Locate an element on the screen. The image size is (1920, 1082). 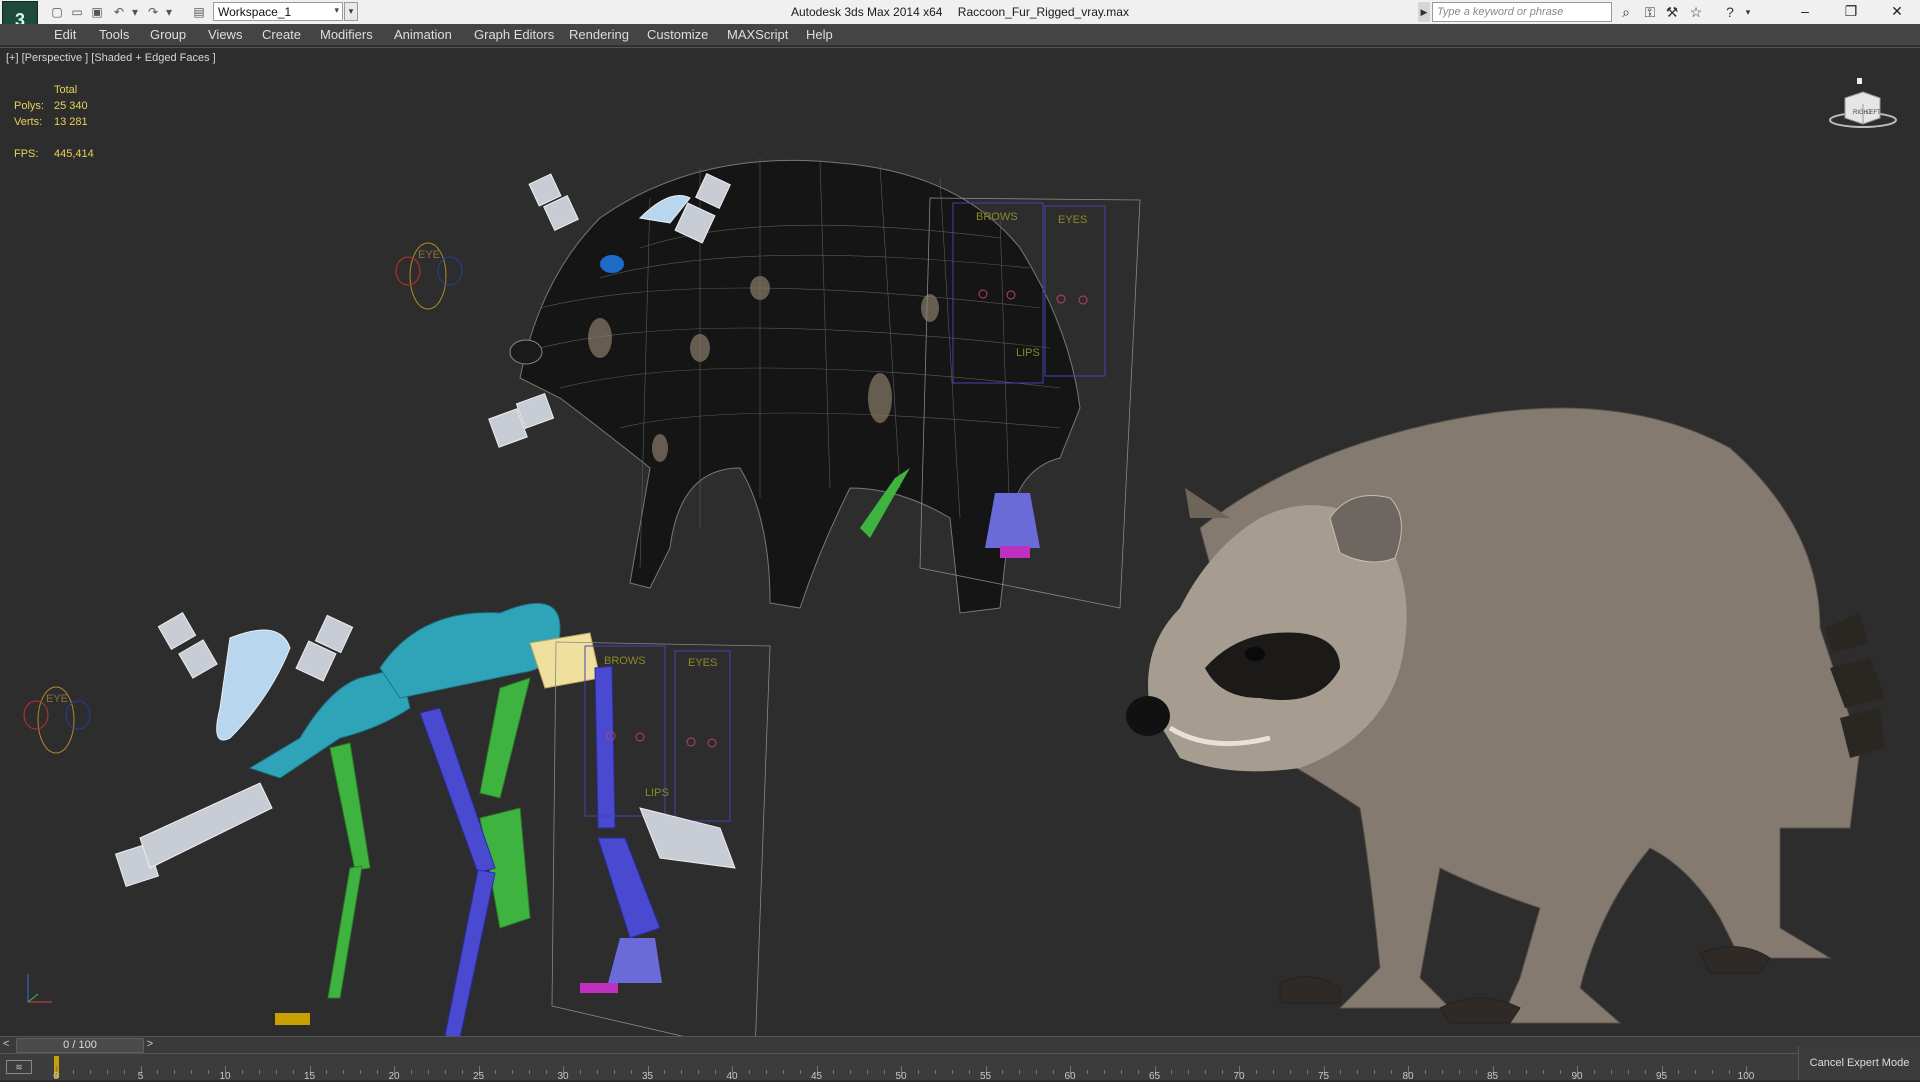
communication-center-icon: ⚒ is located at coordinates (1672, 12).